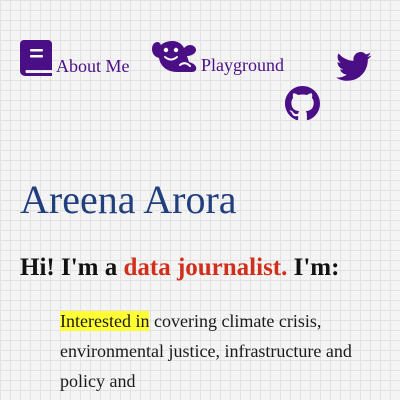 Image resolution: width=400 pixels, height=400 pixels. What do you see at coordinates (36, 58) in the screenshot?
I see `book-icon` at bounding box center [36, 58].